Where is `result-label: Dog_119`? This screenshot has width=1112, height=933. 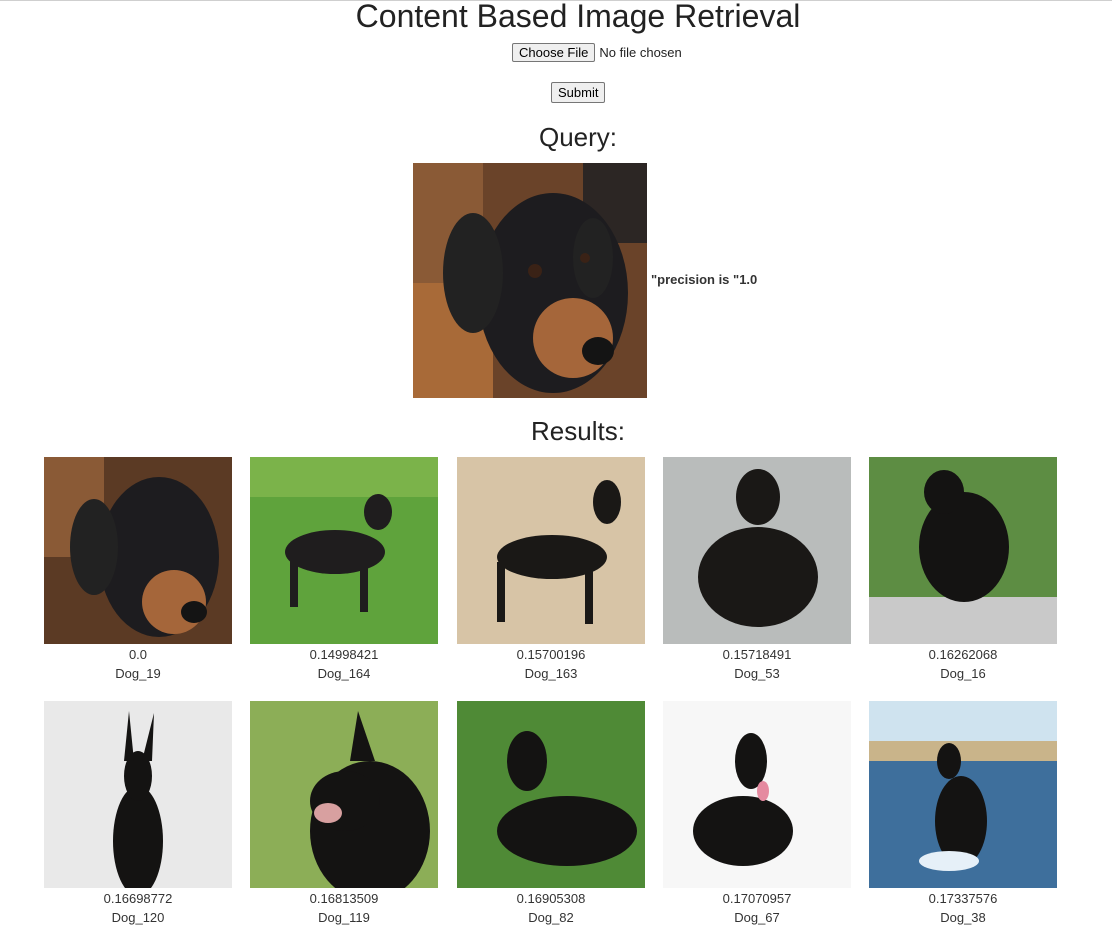 result-label: Dog_119 is located at coordinates (344, 917).